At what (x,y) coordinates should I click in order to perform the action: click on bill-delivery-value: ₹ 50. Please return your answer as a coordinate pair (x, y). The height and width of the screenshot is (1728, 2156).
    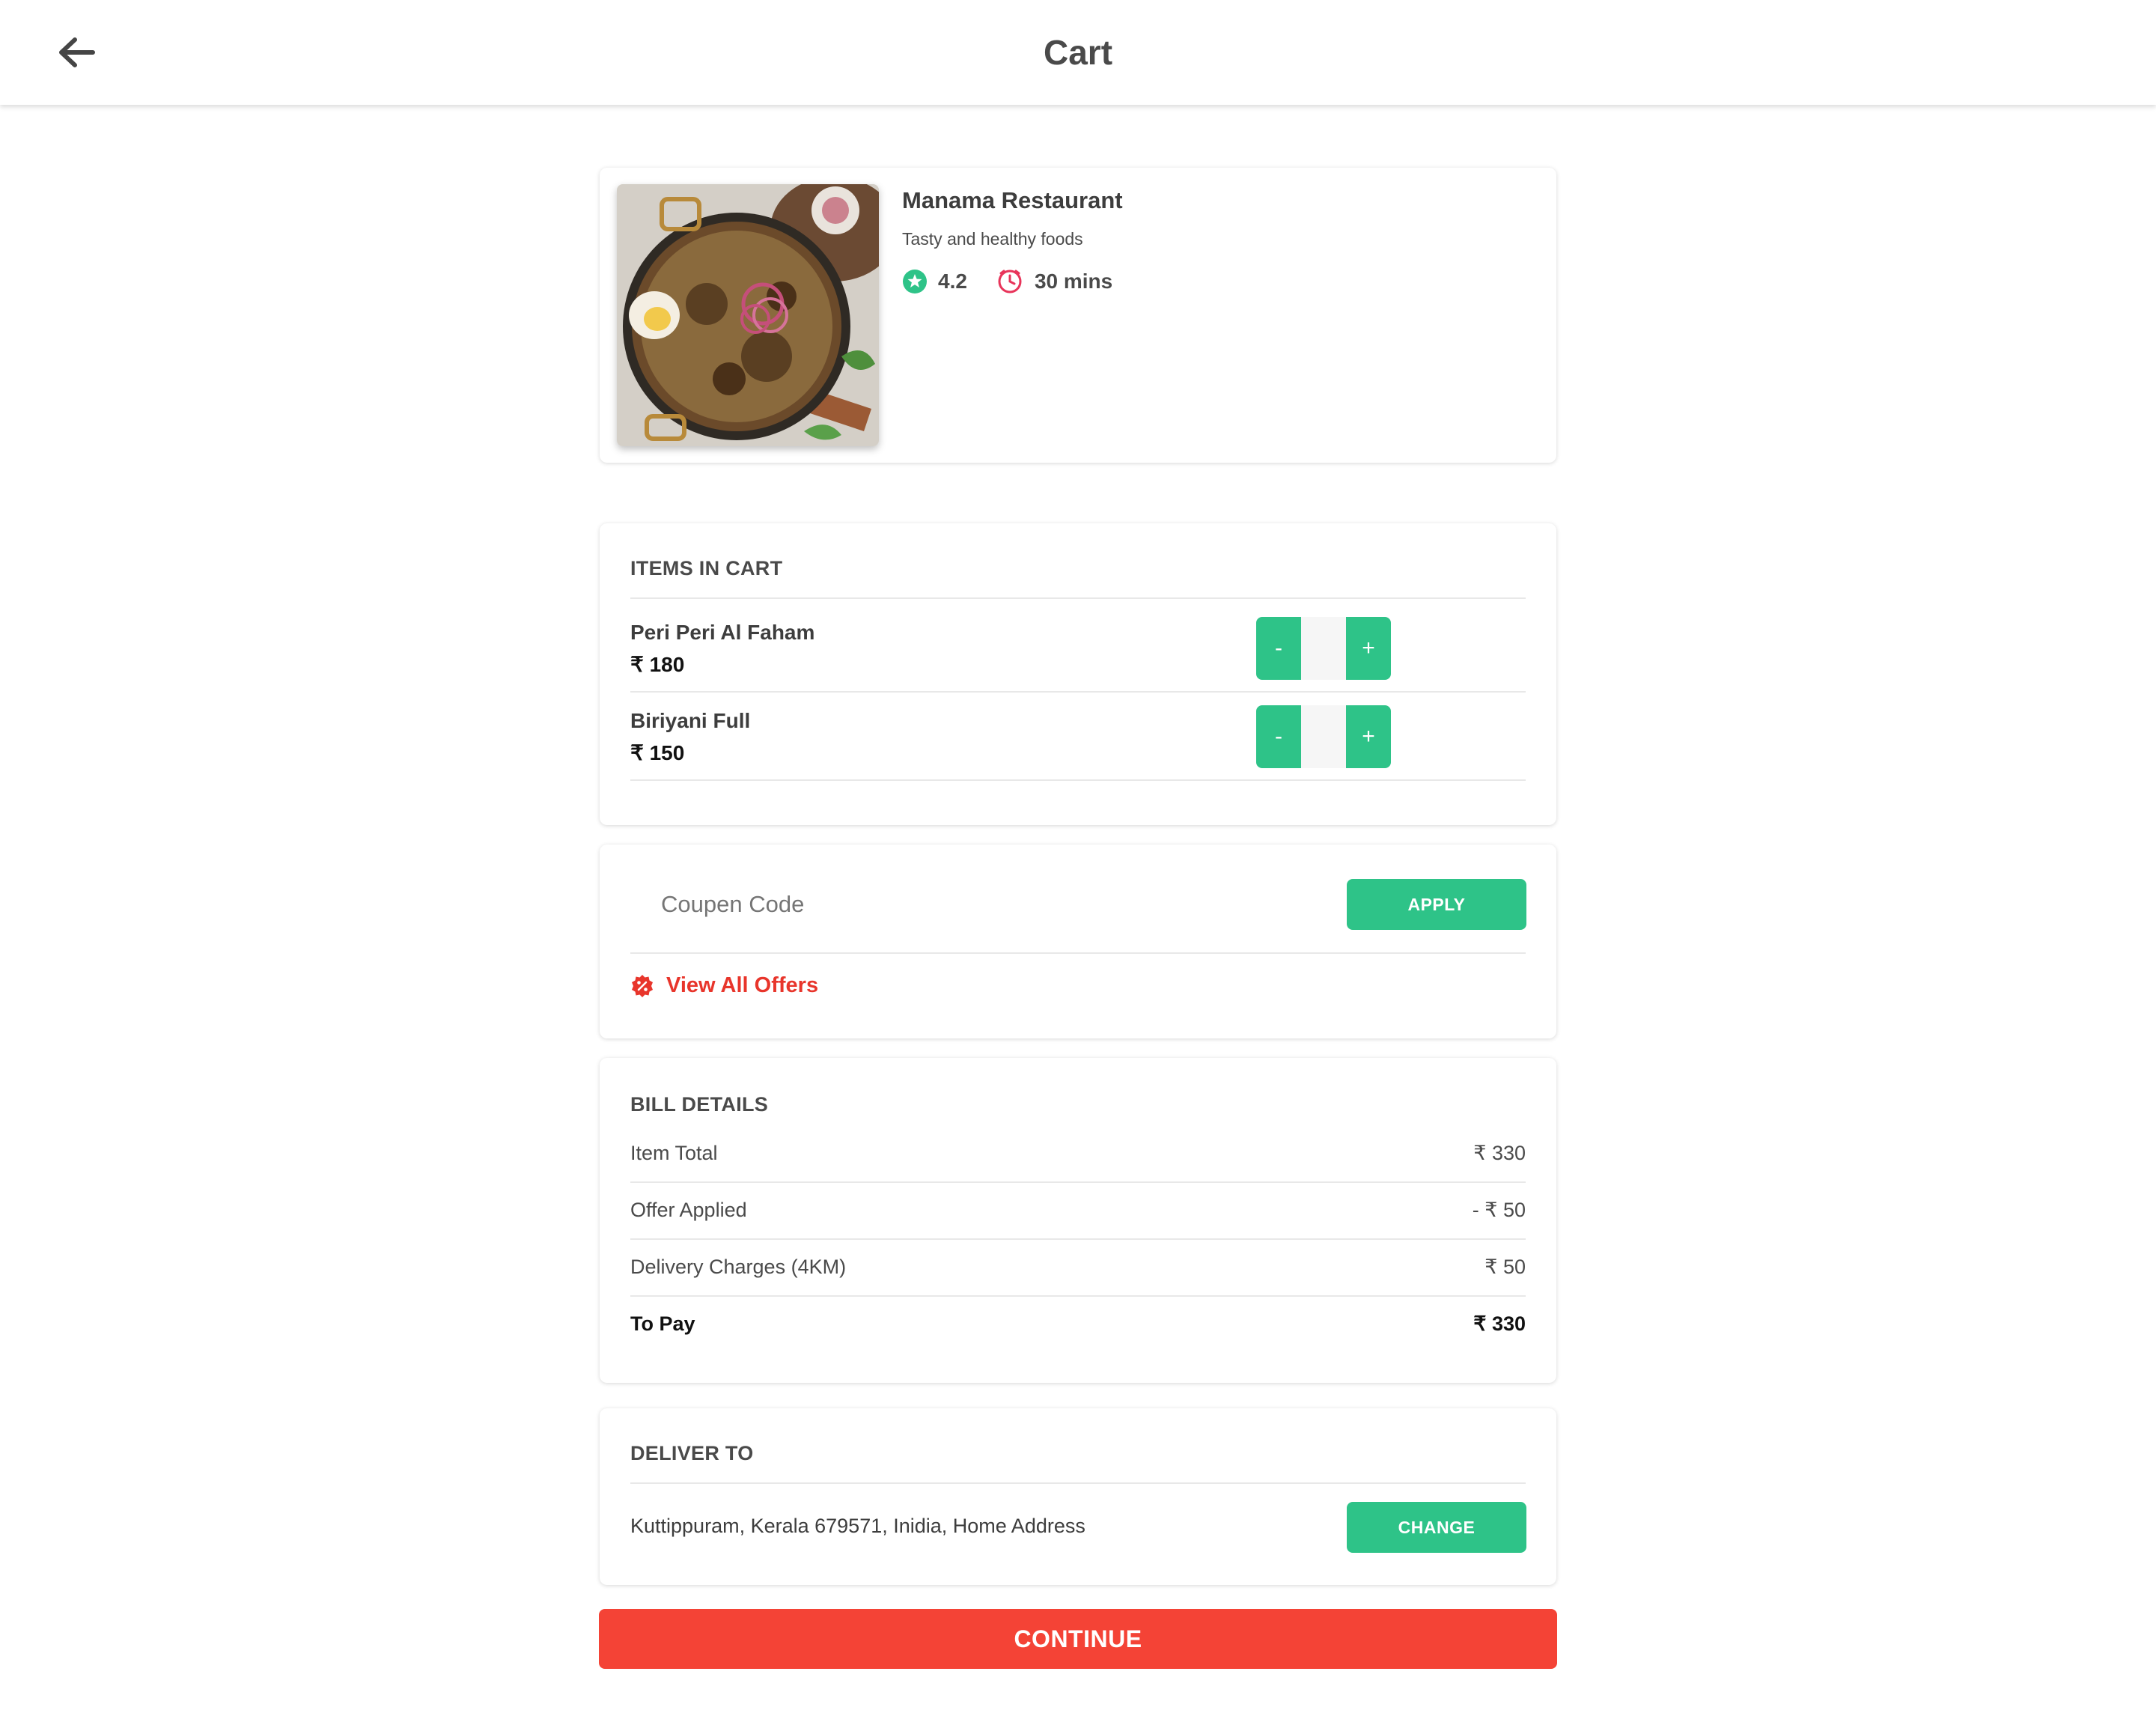
    Looking at the image, I should click on (1505, 1267).